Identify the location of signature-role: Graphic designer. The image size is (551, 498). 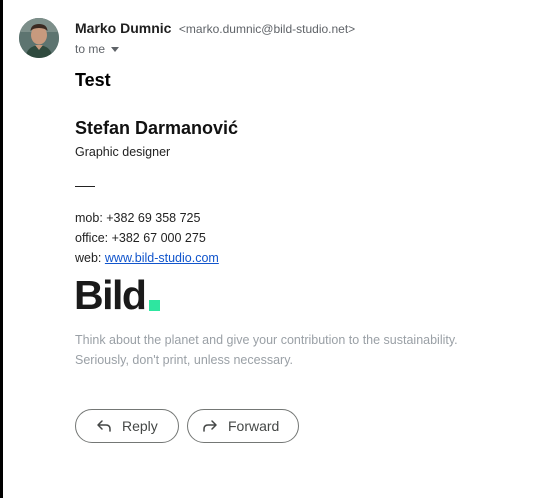
(123, 152).